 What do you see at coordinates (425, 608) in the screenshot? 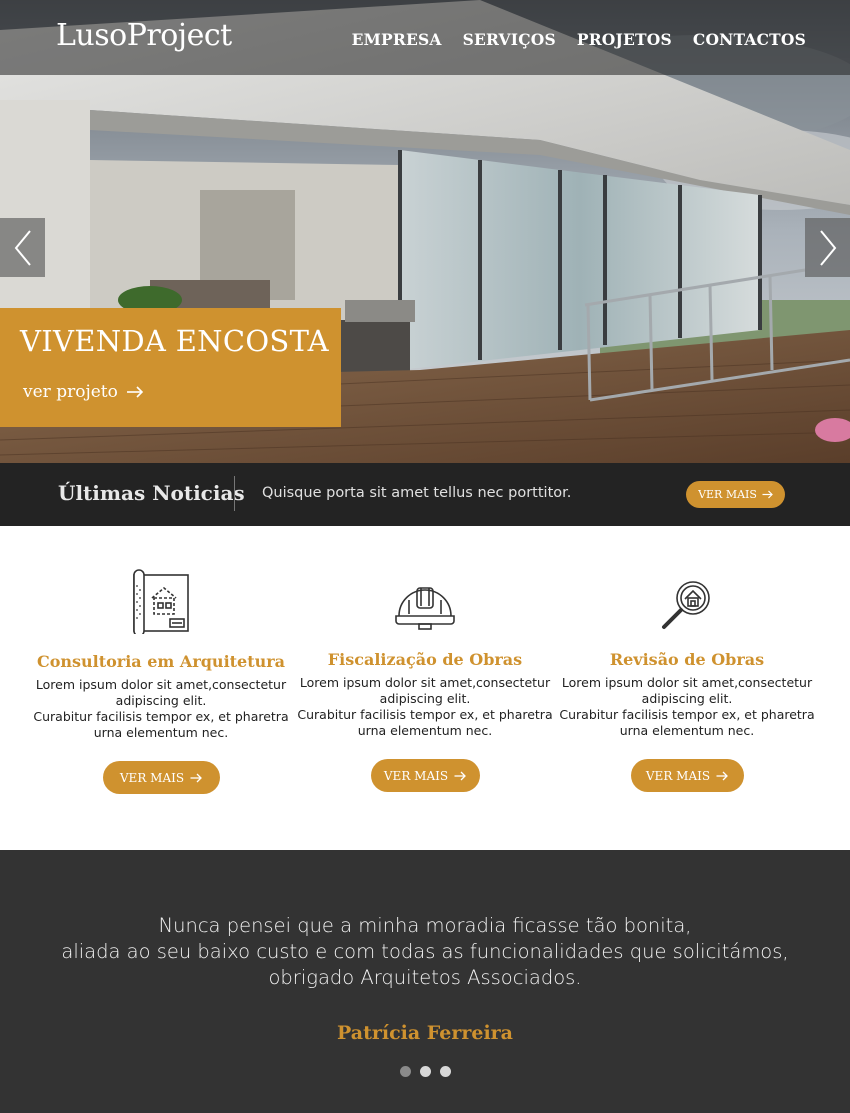
I see `hard-hat-icon` at bounding box center [425, 608].